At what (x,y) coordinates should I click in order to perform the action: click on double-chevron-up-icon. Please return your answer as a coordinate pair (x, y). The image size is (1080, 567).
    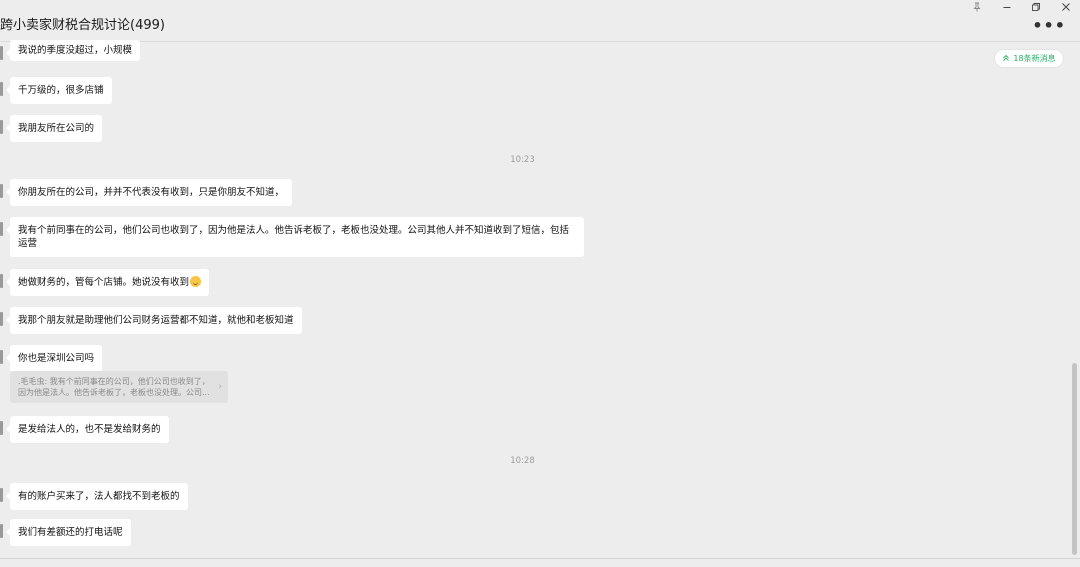
    Looking at the image, I should click on (1006, 59).